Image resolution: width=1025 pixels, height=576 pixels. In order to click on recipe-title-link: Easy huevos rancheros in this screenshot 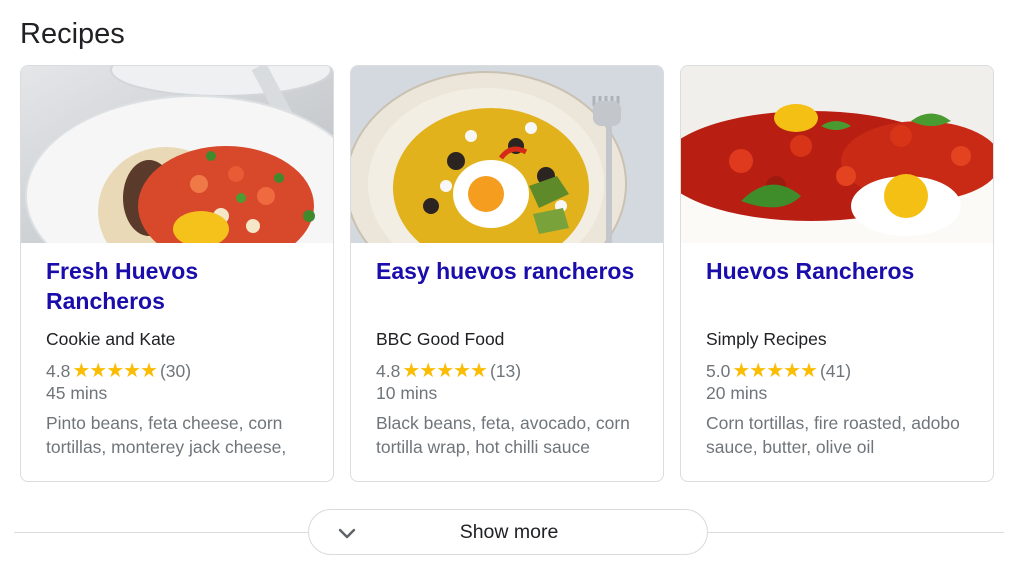, I will do `click(511, 286)`.